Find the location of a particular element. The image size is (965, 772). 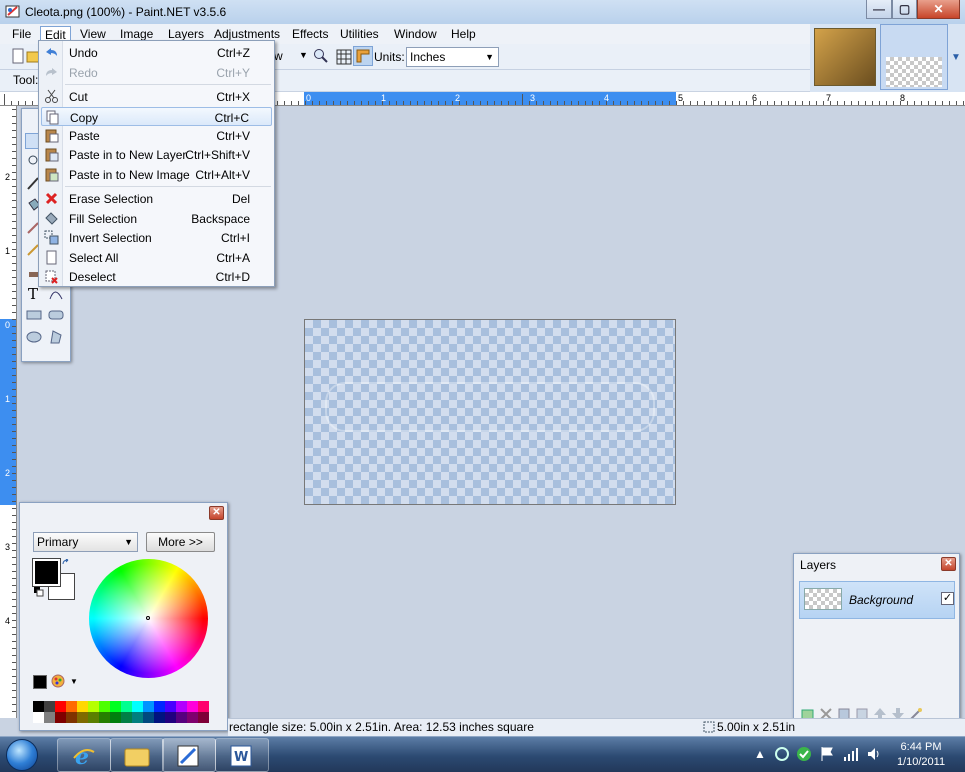

swap-colors-icon is located at coordinates (67, 564).